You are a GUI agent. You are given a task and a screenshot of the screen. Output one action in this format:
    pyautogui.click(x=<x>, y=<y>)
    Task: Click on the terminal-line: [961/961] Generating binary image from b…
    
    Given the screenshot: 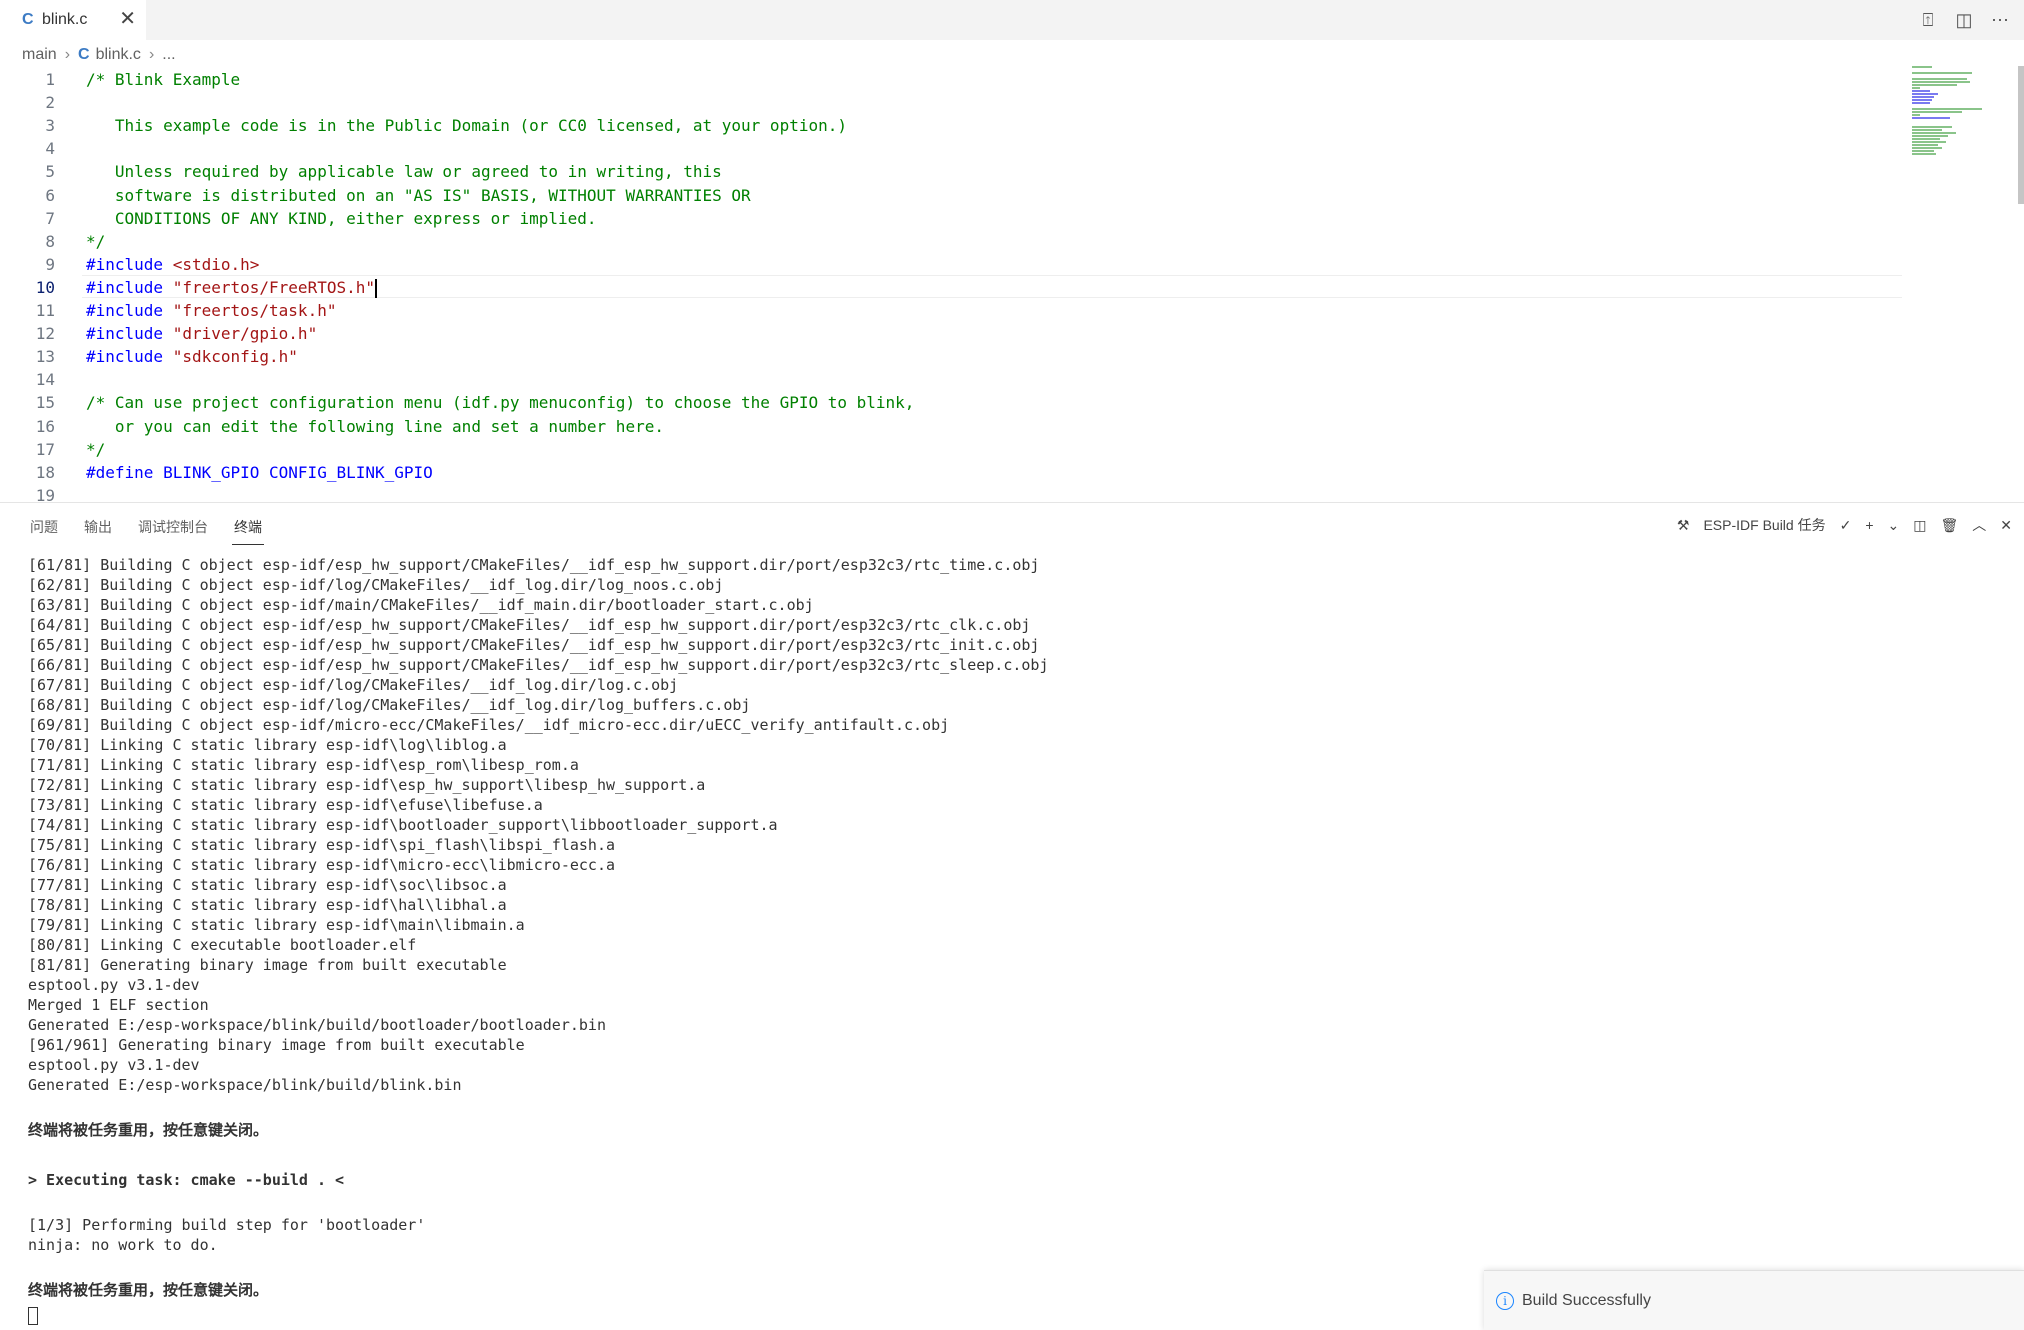 What is the action you would take?
    pyautogui.click(x=276, y=1045)
    